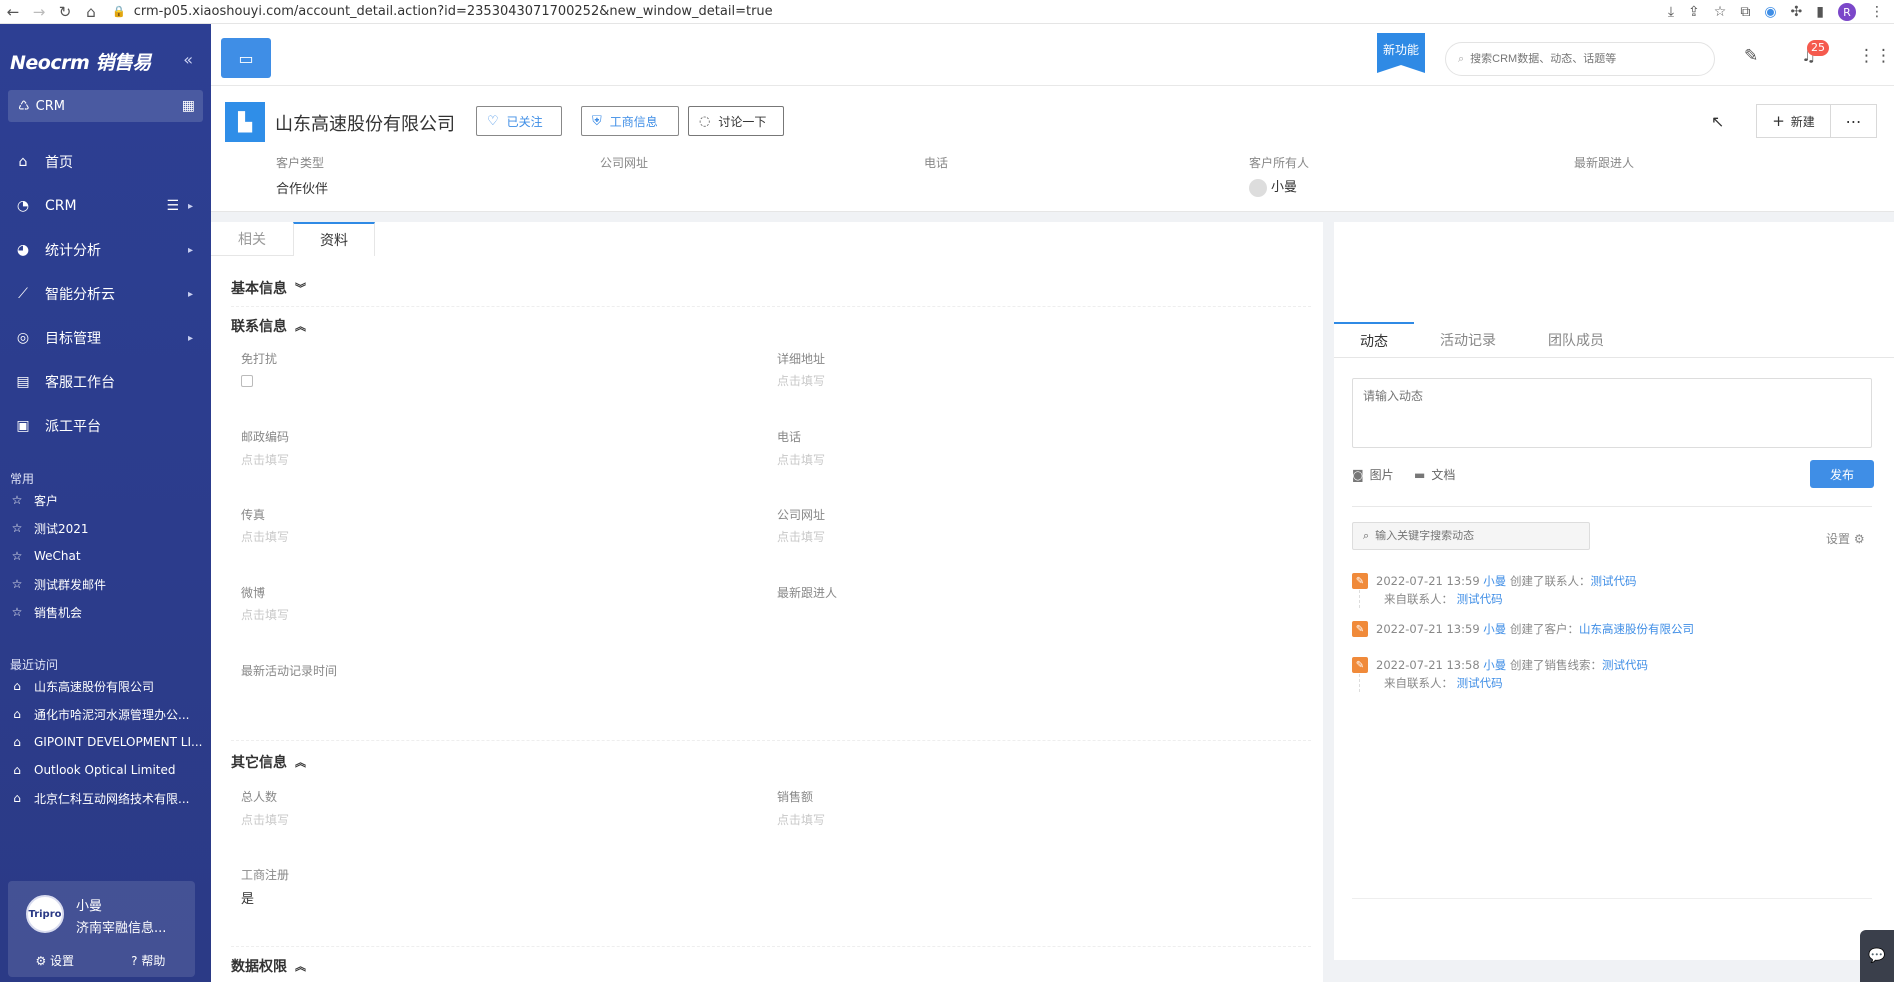 This screenshot has height=982, width=1894. I want to click on common-item: ☆ 销售机会, so click(107, 612).